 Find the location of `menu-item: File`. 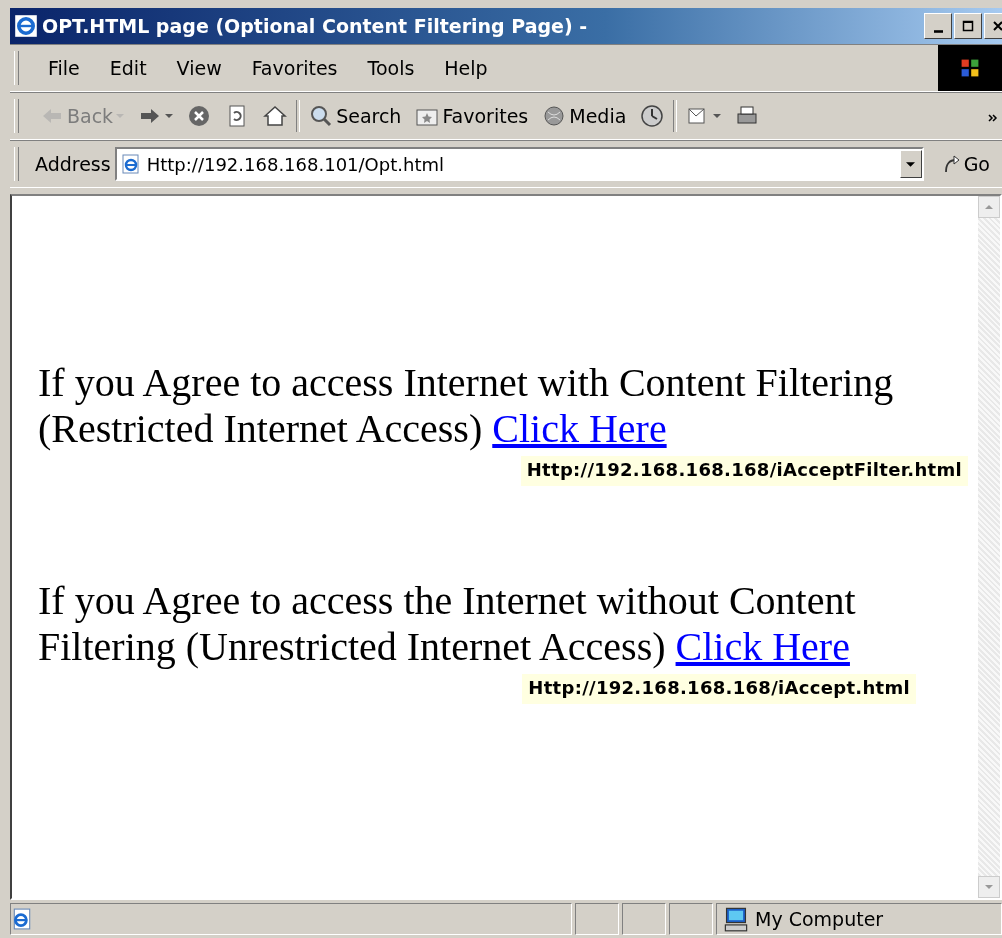

menu-item: File is located at coordinates (64, 68).